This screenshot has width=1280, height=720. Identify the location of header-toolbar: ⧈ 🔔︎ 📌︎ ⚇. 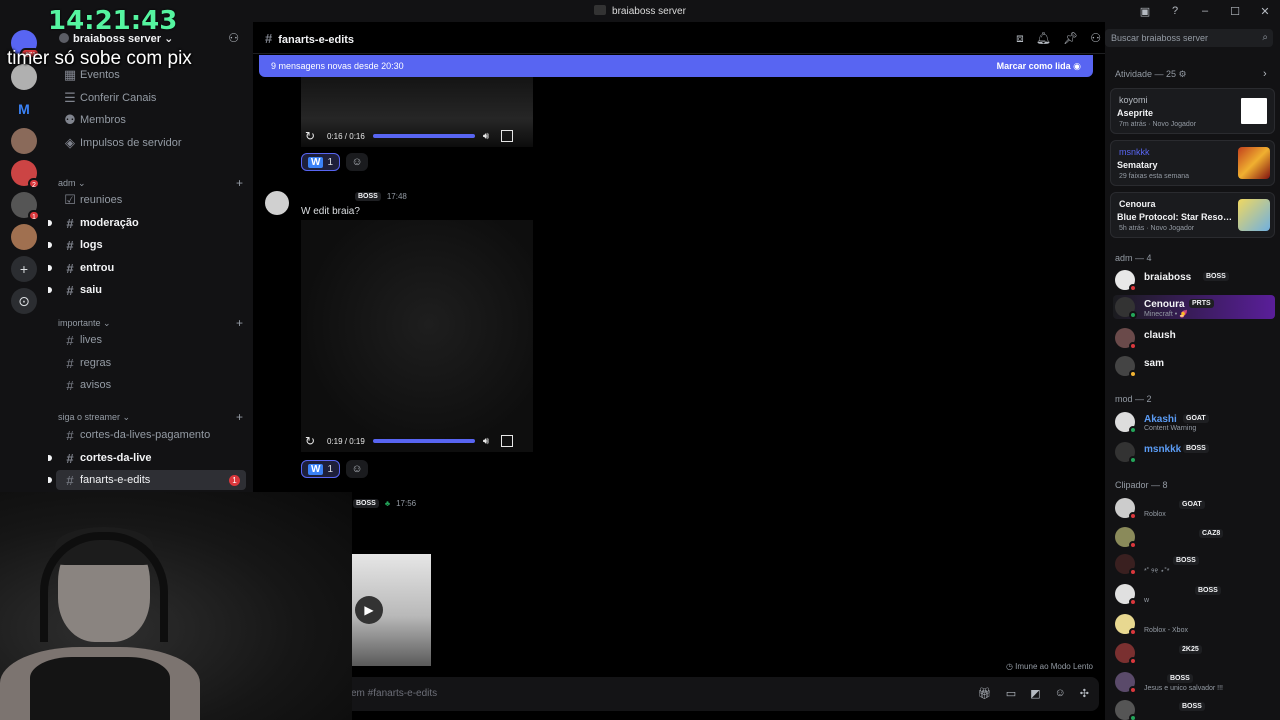
(1058, 38).